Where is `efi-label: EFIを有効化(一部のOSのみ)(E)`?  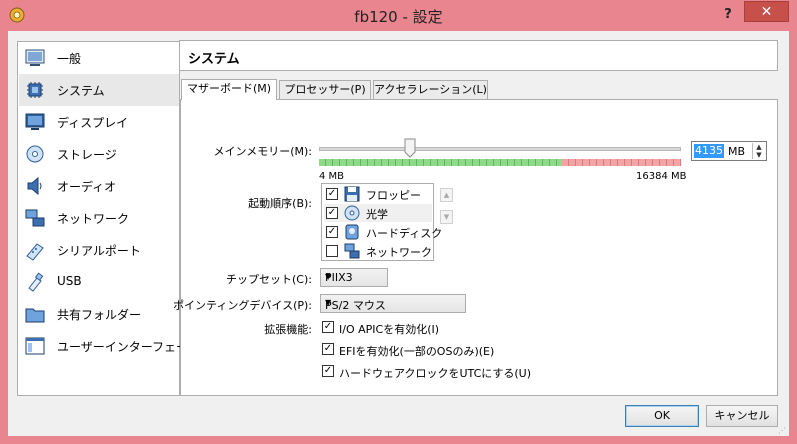 efi-label: EFIを有効化(一部のOSのみ)(E) is located at coordinates (417, 351).